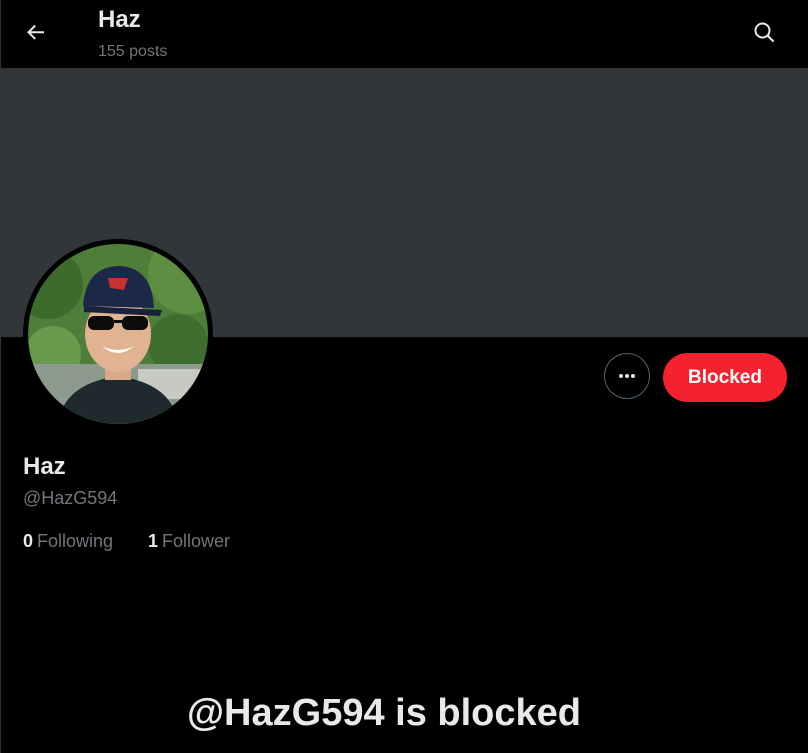  I want to click on arrow-left-icon, so click(35, 32).